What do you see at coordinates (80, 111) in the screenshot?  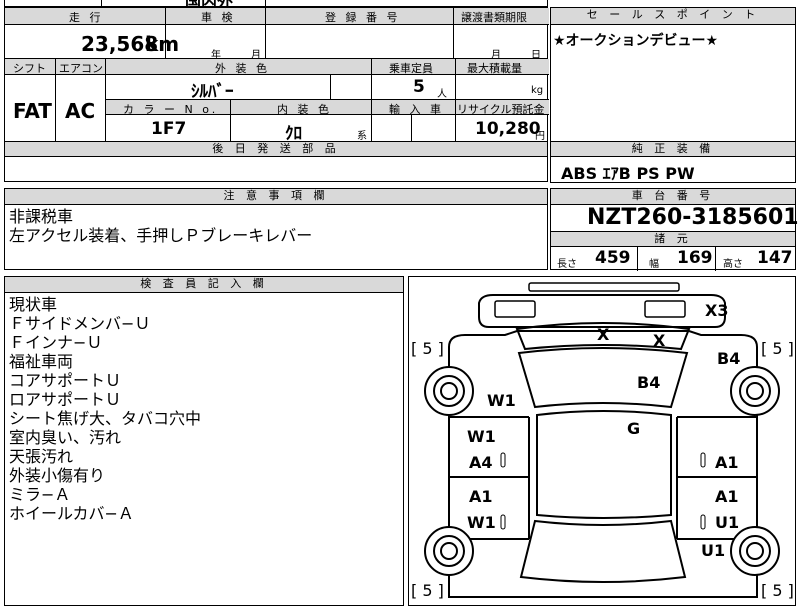 I see `aircon-value: AC` at bounding box center [80, 111].